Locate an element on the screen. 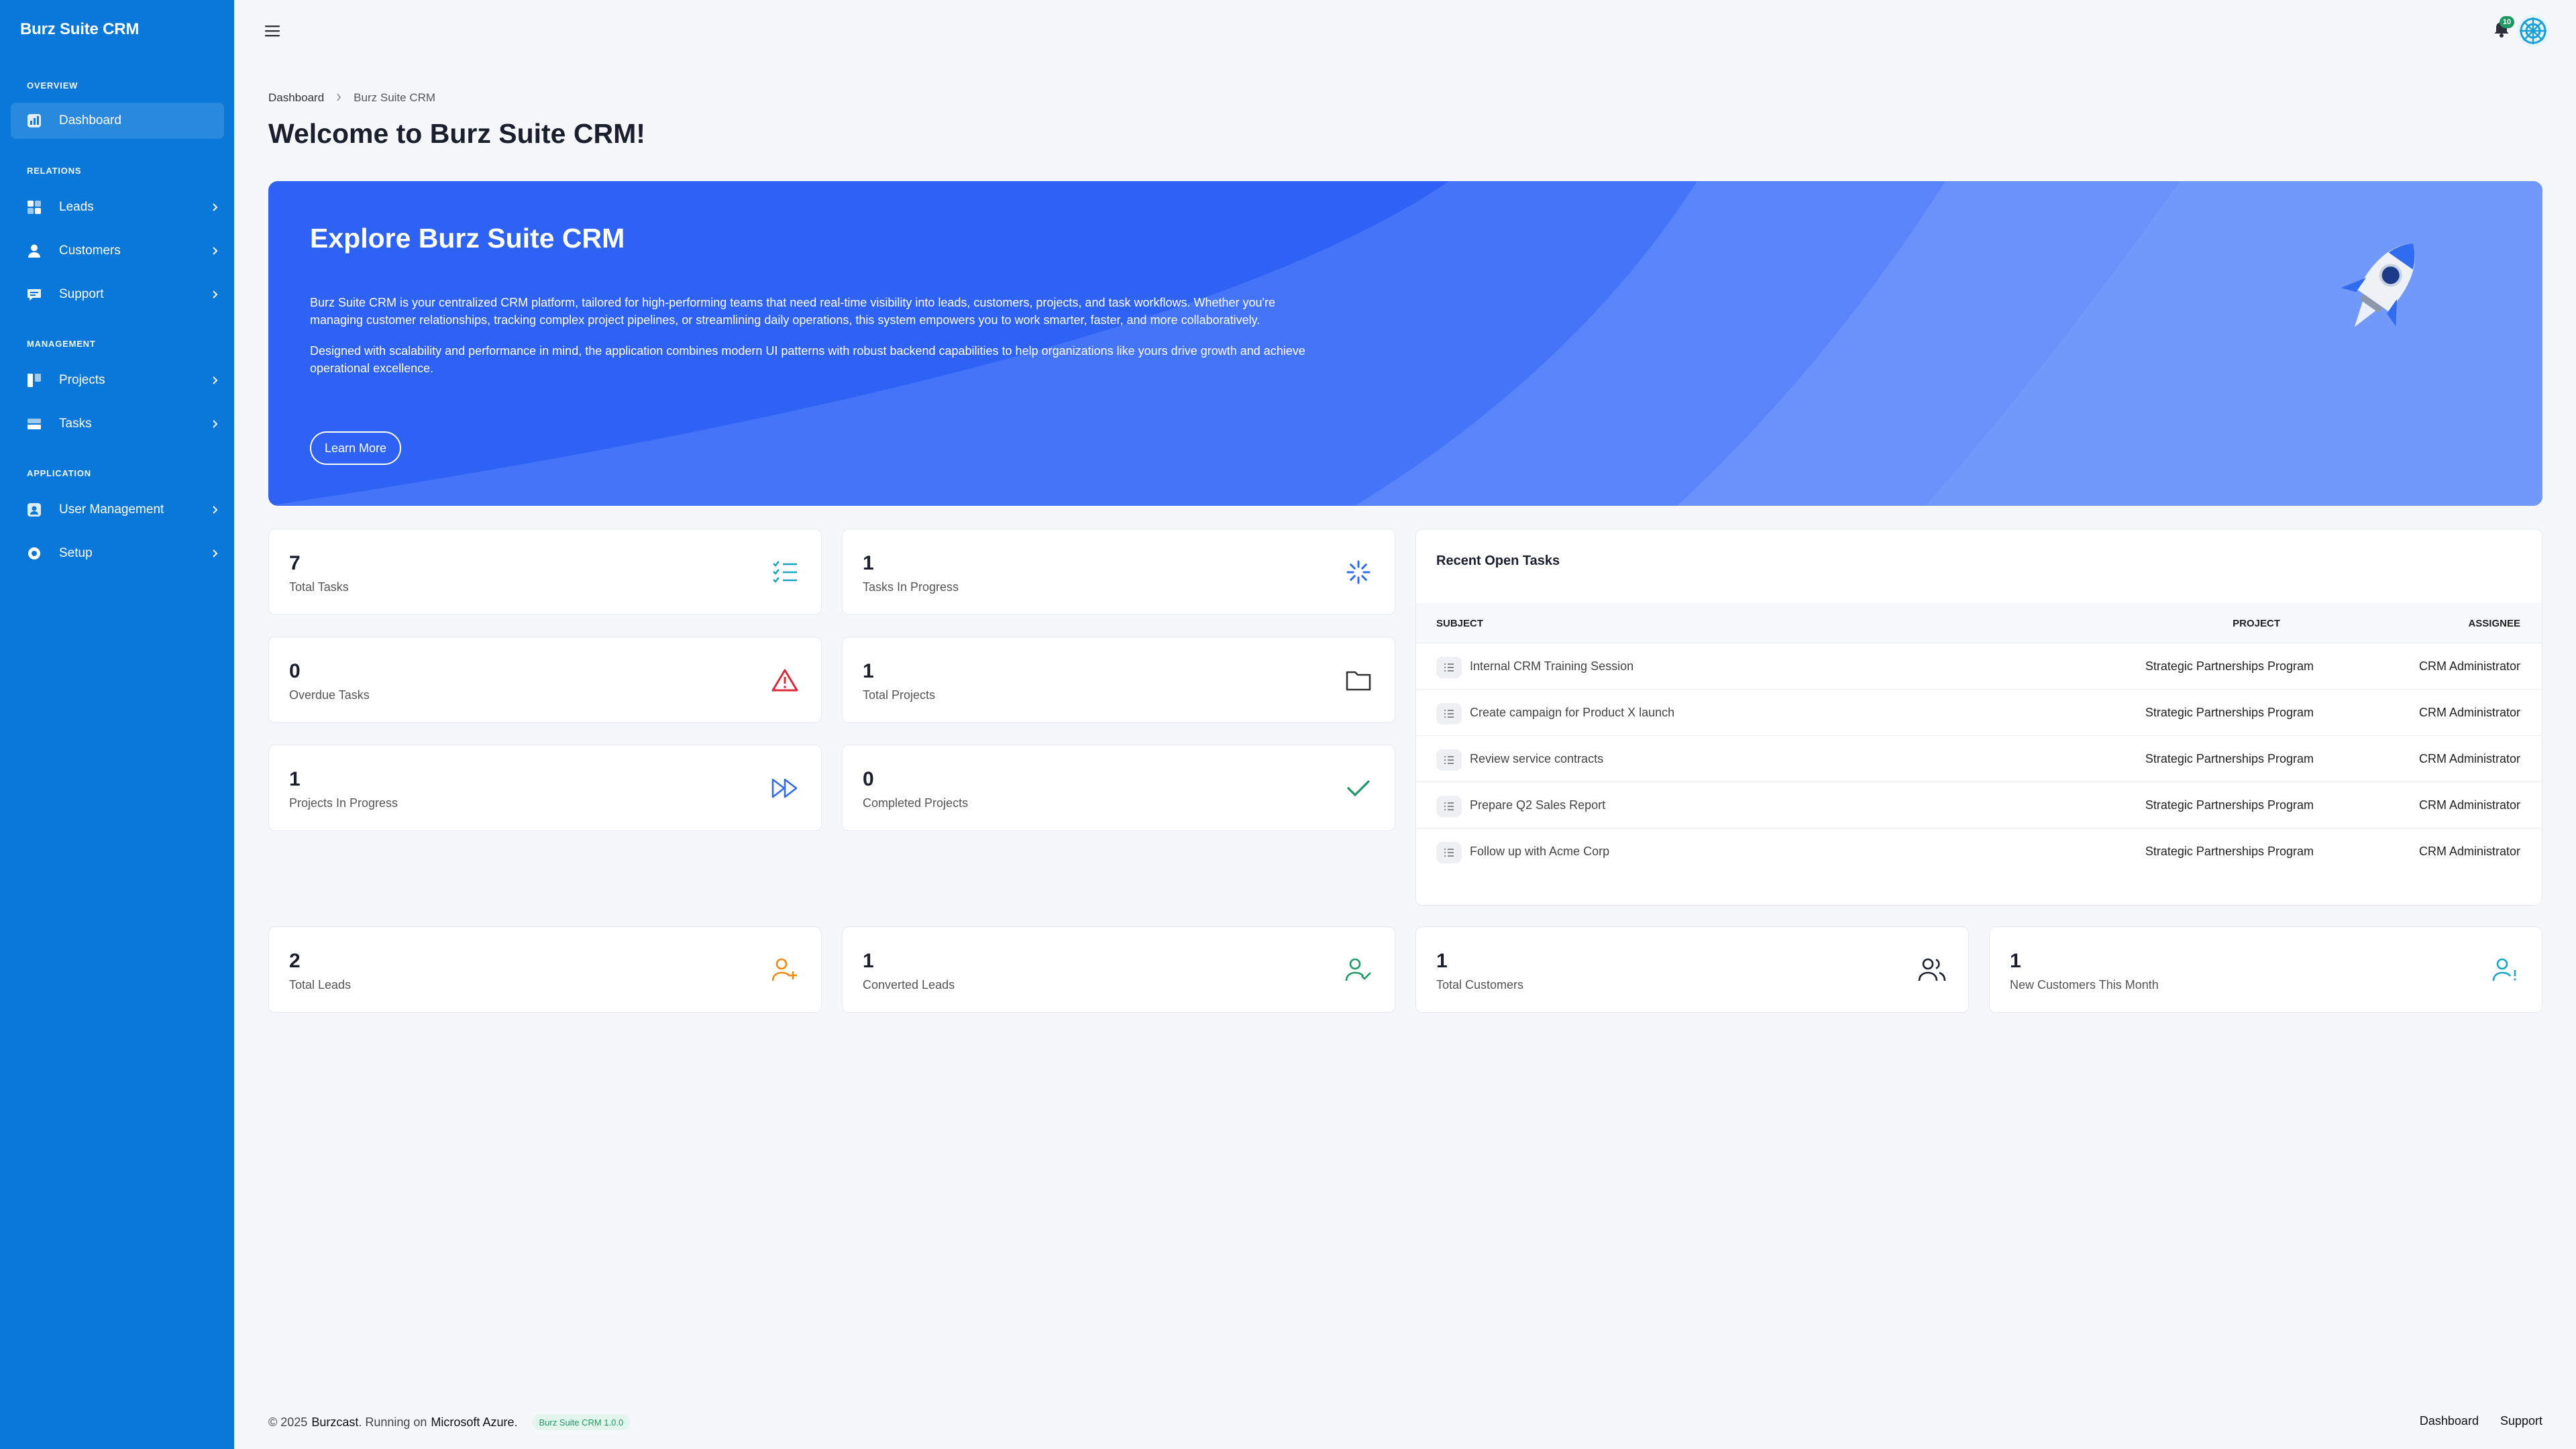 This screenshot has width=2576, height=1449. stat-card-total-projects: 1 Total Projects is located at coordinates (1118, 680).